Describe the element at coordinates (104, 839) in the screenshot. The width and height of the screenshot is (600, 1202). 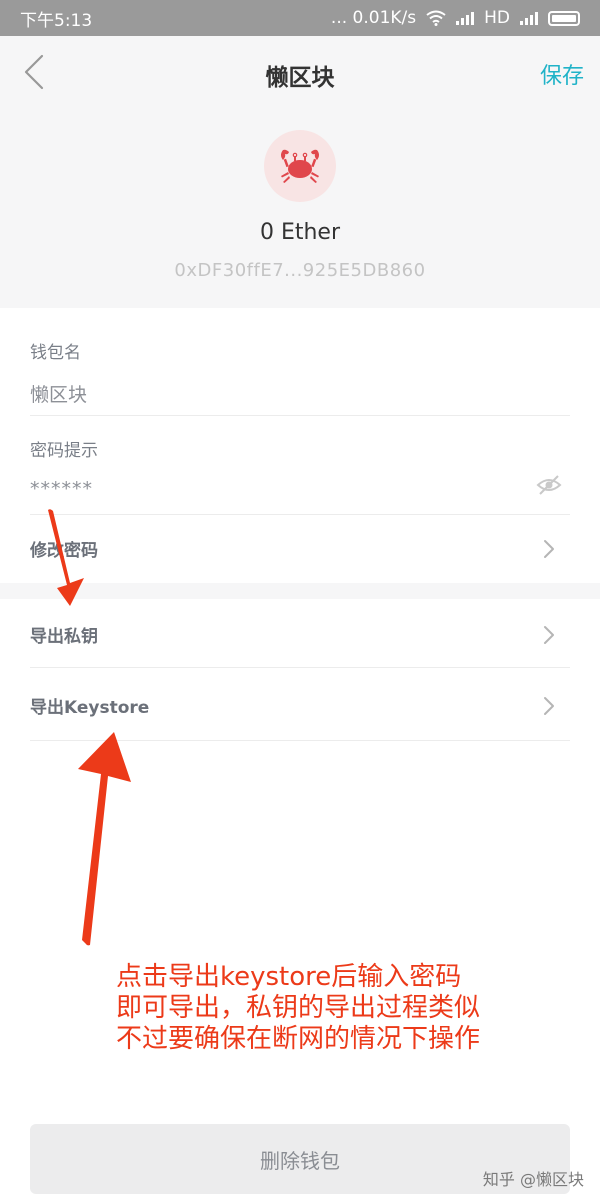
I see `arrow-up` at that location.